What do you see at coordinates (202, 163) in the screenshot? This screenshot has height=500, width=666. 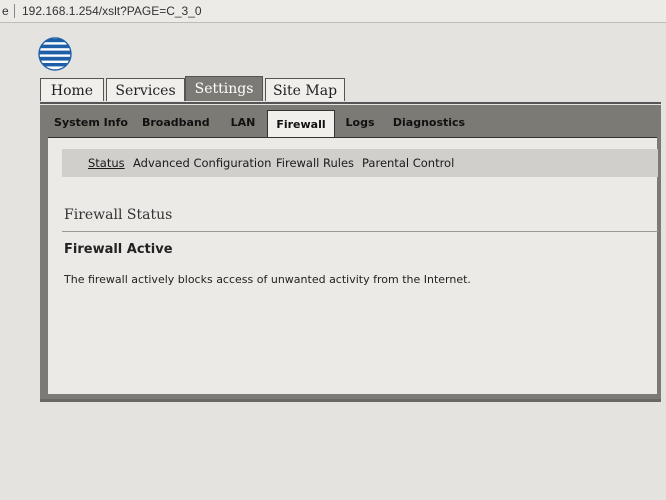 I see `firewall-nav-advanced-configuration: Advanced Configuration` at bounding box center [202, 163].